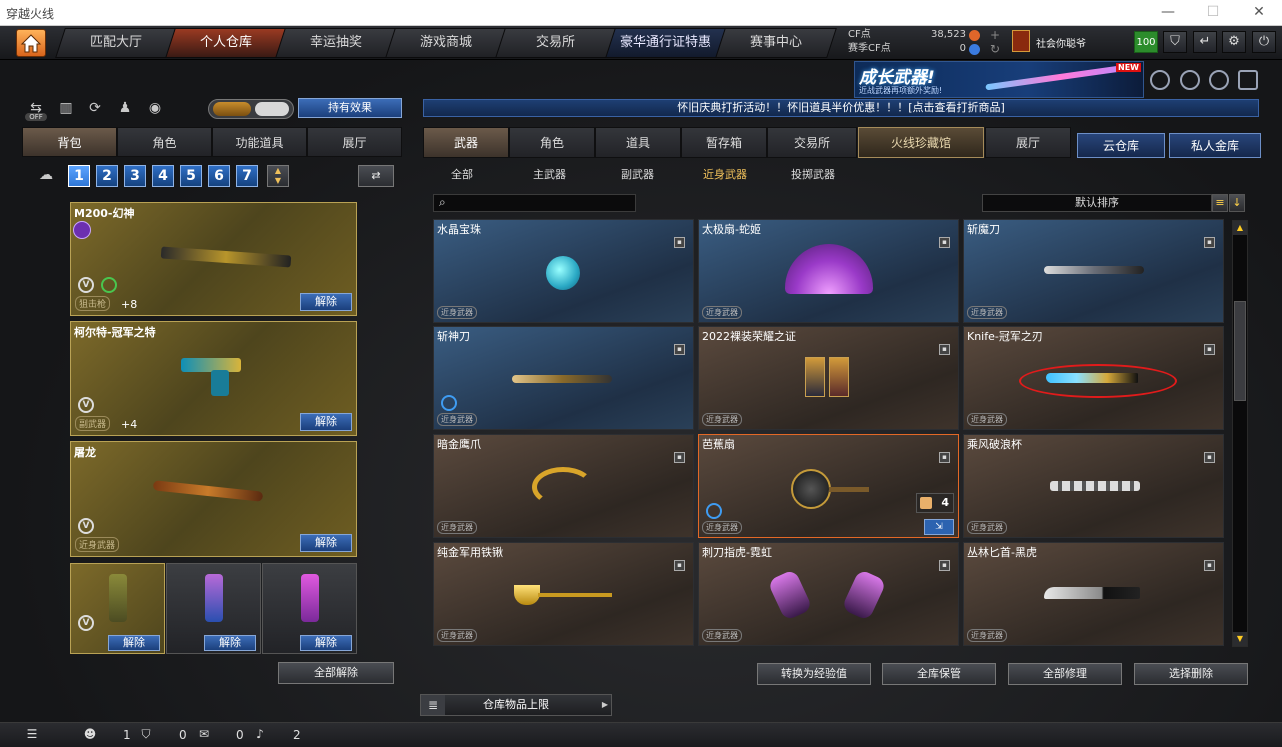  Describe the element at coordinates (1097, 203) in the screenshot. I see `sort-dropdown: 默认排序` at that location.